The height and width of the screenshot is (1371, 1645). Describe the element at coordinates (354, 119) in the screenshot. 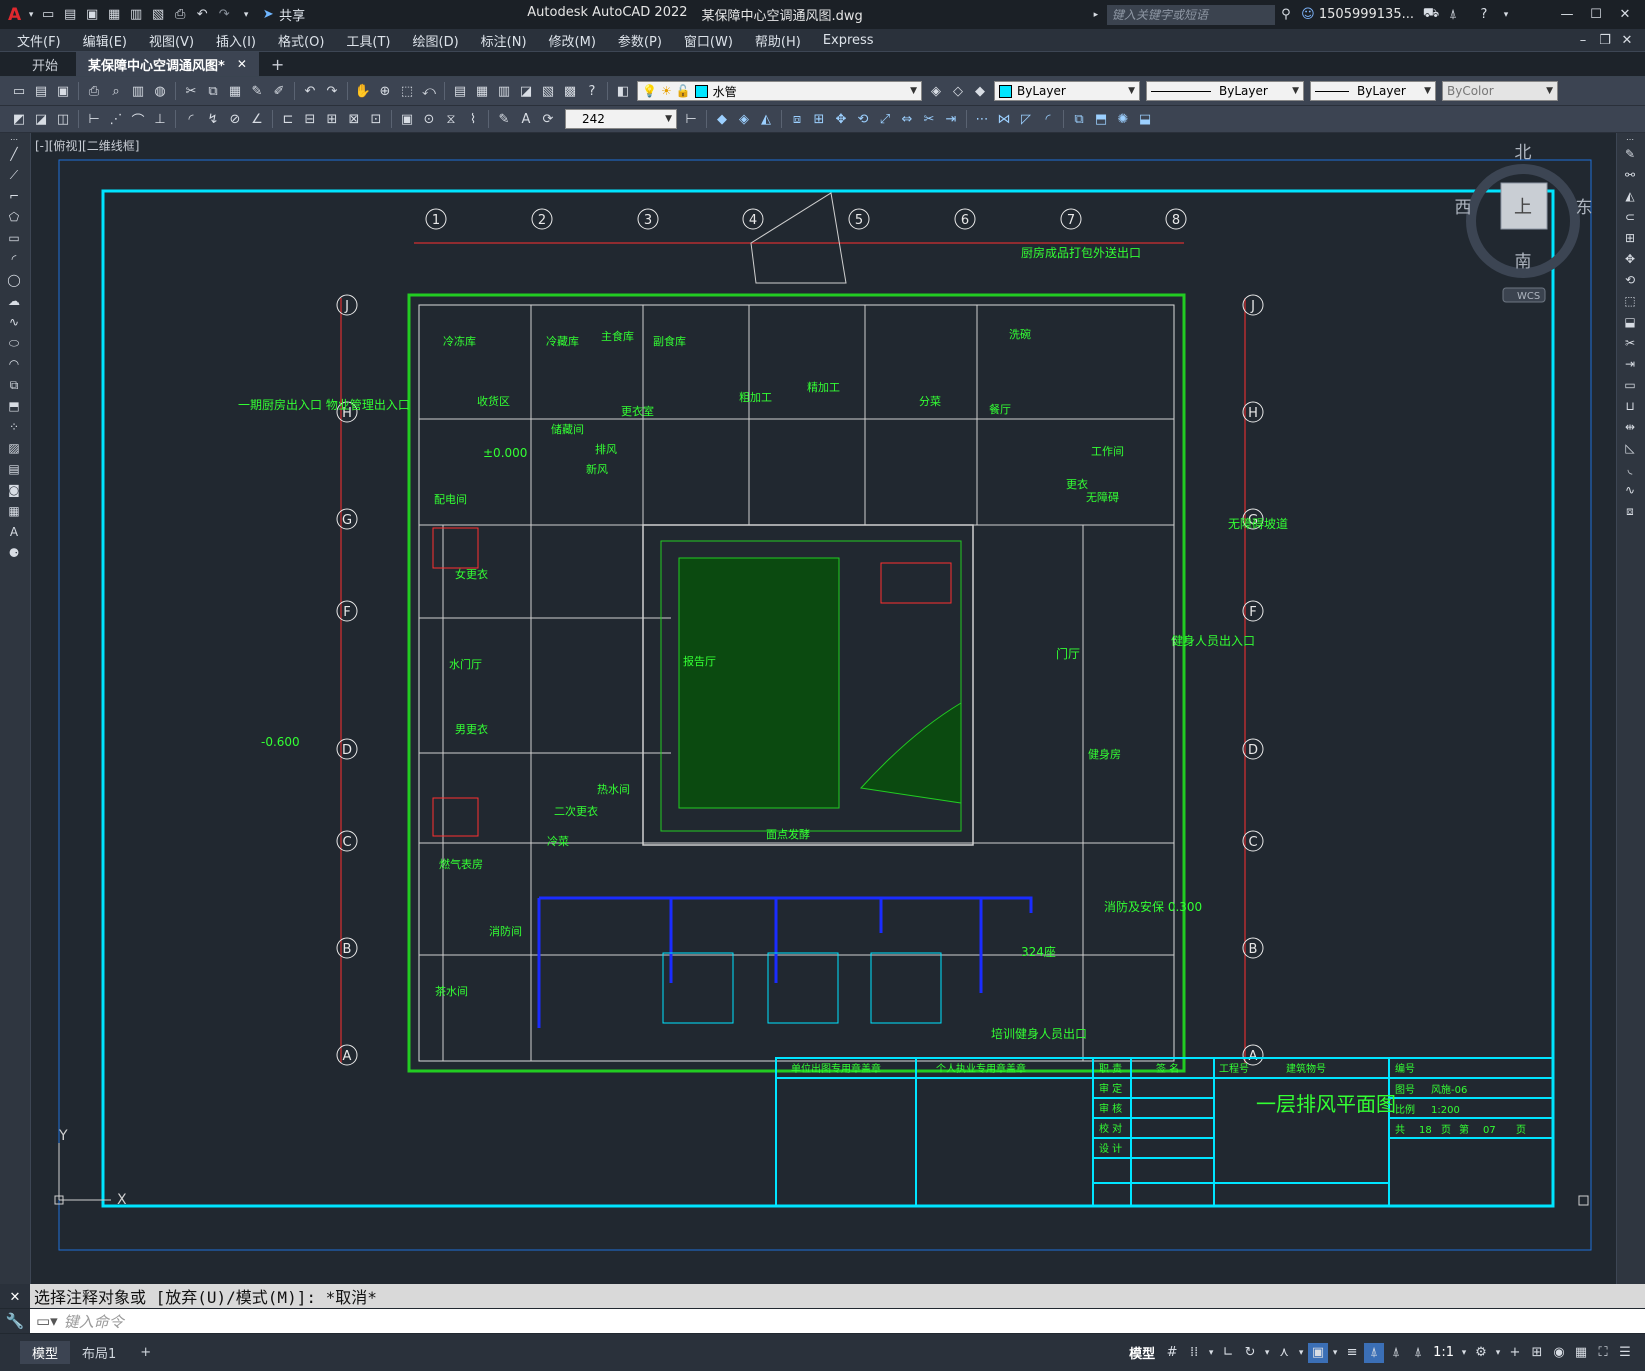

I see `dim-space-icon: ⊠` at that location.